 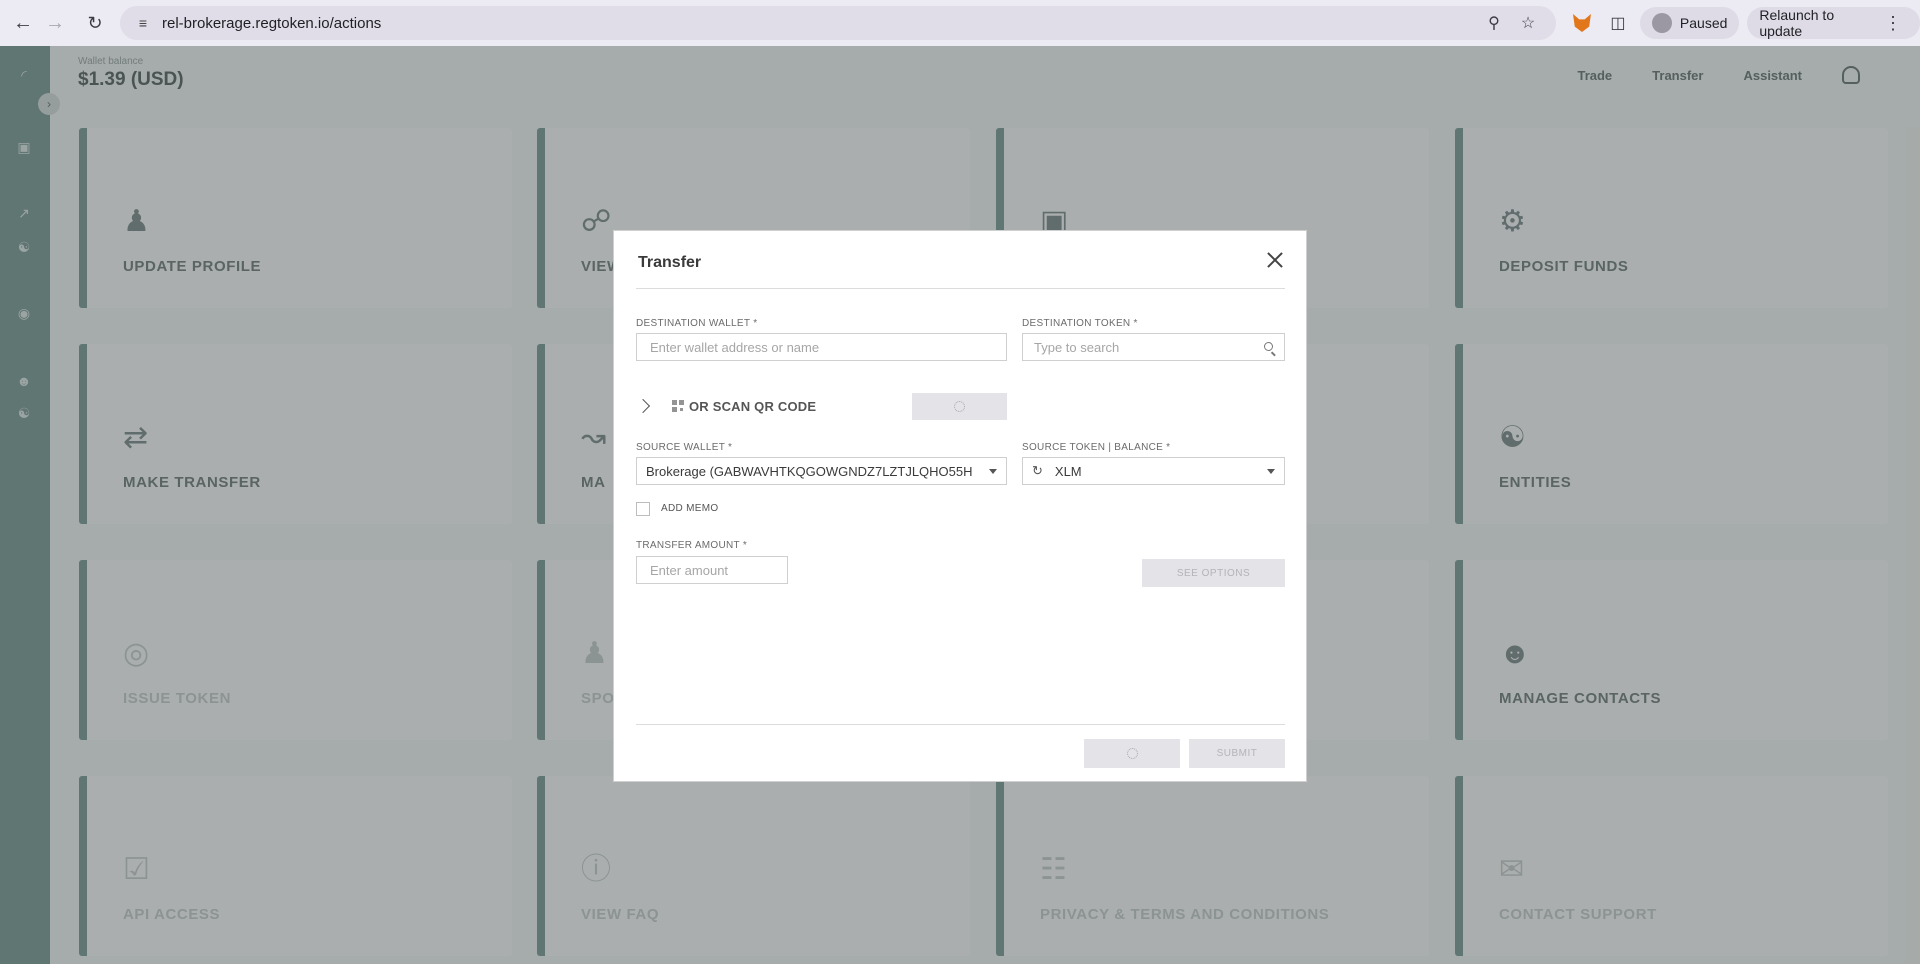 What do you see at coordinates (643, 406) in the screenshot?
I see `chevron-right-icon` at bounding box center [643, 406].